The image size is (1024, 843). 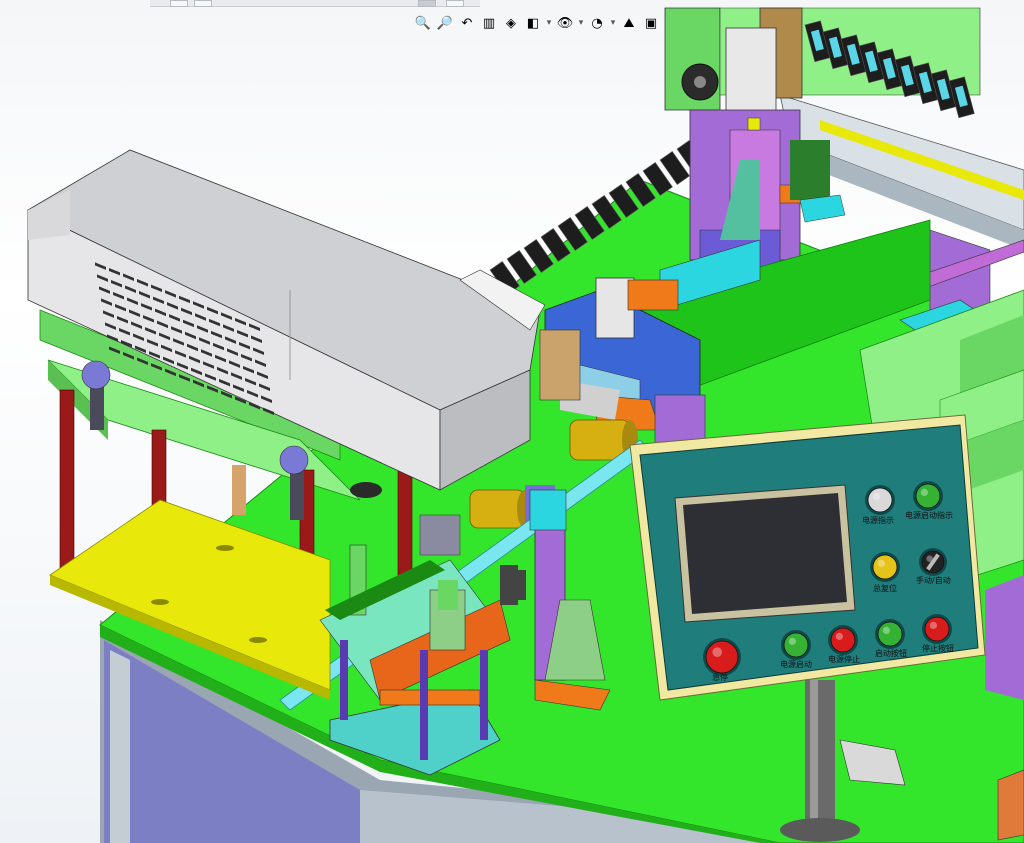 What do you see at coordinates (765, 553) in the screenshot?
I see `hmi-touch-screen` at bounding box center [765, 553].